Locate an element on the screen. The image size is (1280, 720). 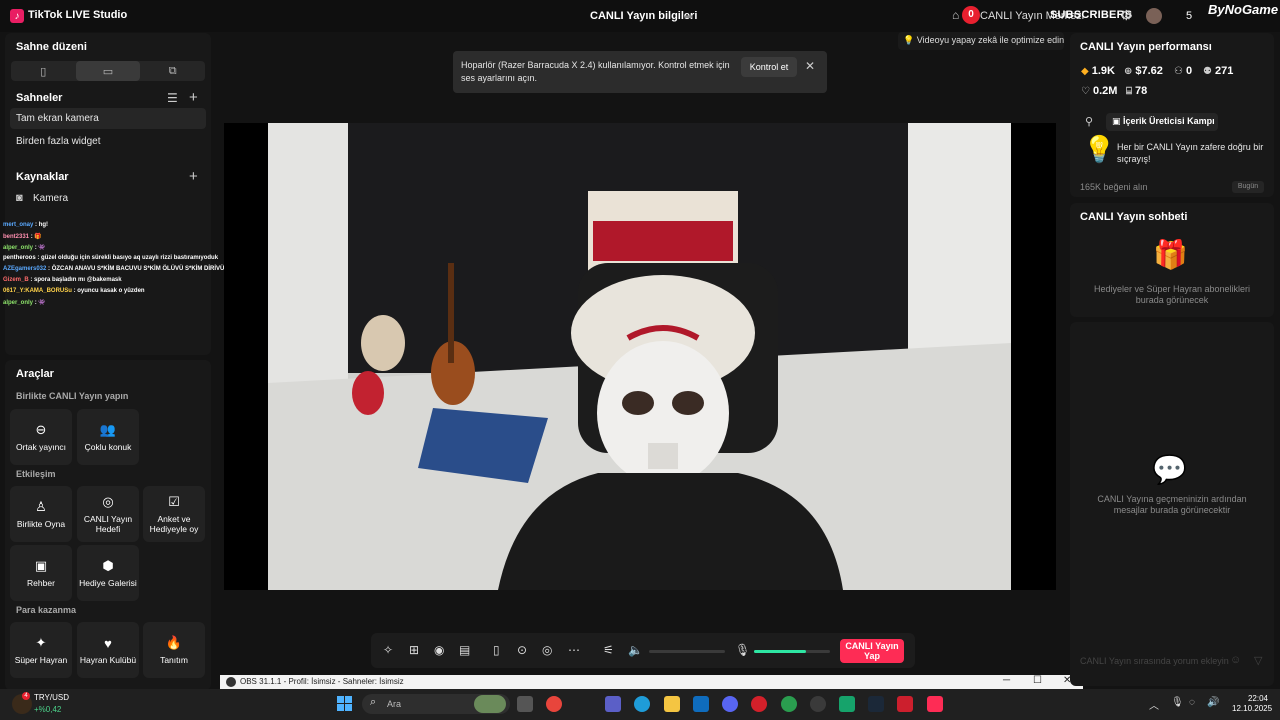
layout-rotate-button: ⧉ is located at coordinates (172, 71).